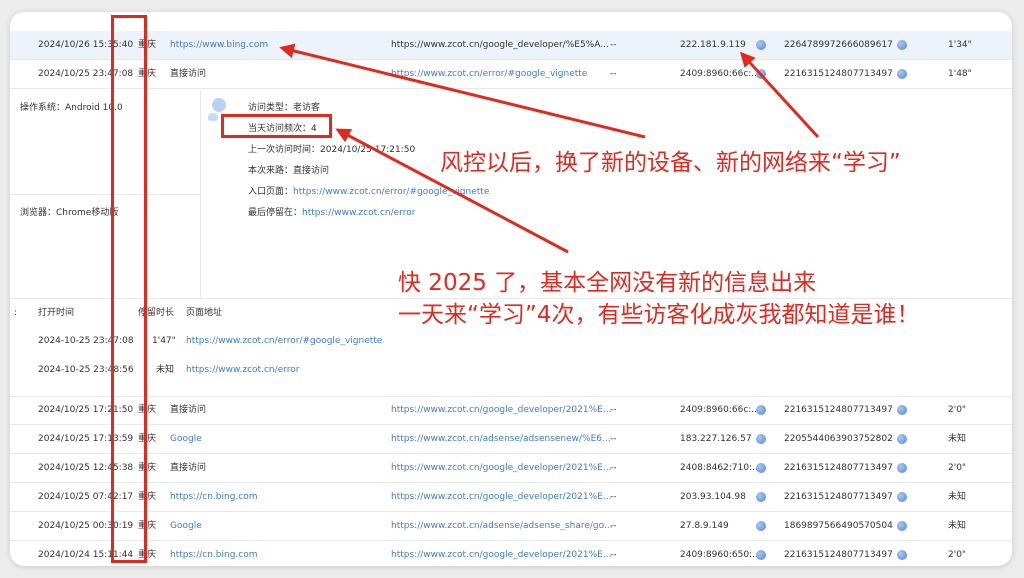  I want to click on annotation-caption-2b: 一天来“学习”4次，有些访客化成灰我都知道是谁！, so click(659, 315).